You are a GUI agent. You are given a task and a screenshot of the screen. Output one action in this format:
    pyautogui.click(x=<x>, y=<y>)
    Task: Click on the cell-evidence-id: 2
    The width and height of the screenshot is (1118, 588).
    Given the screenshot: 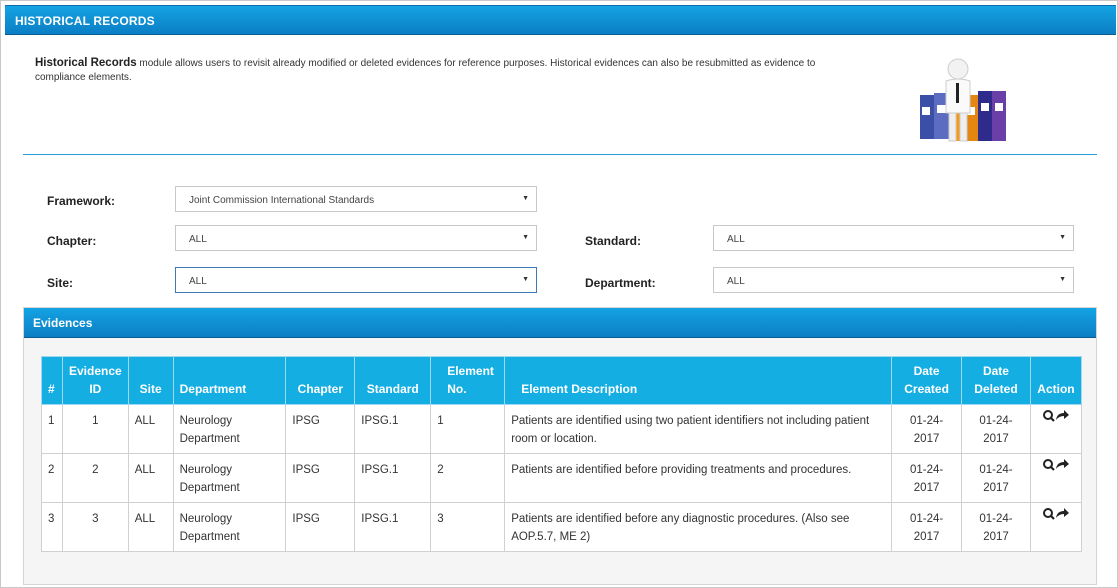 What is the action you would take?
    pyautogui.click(x=95, y=478)
    